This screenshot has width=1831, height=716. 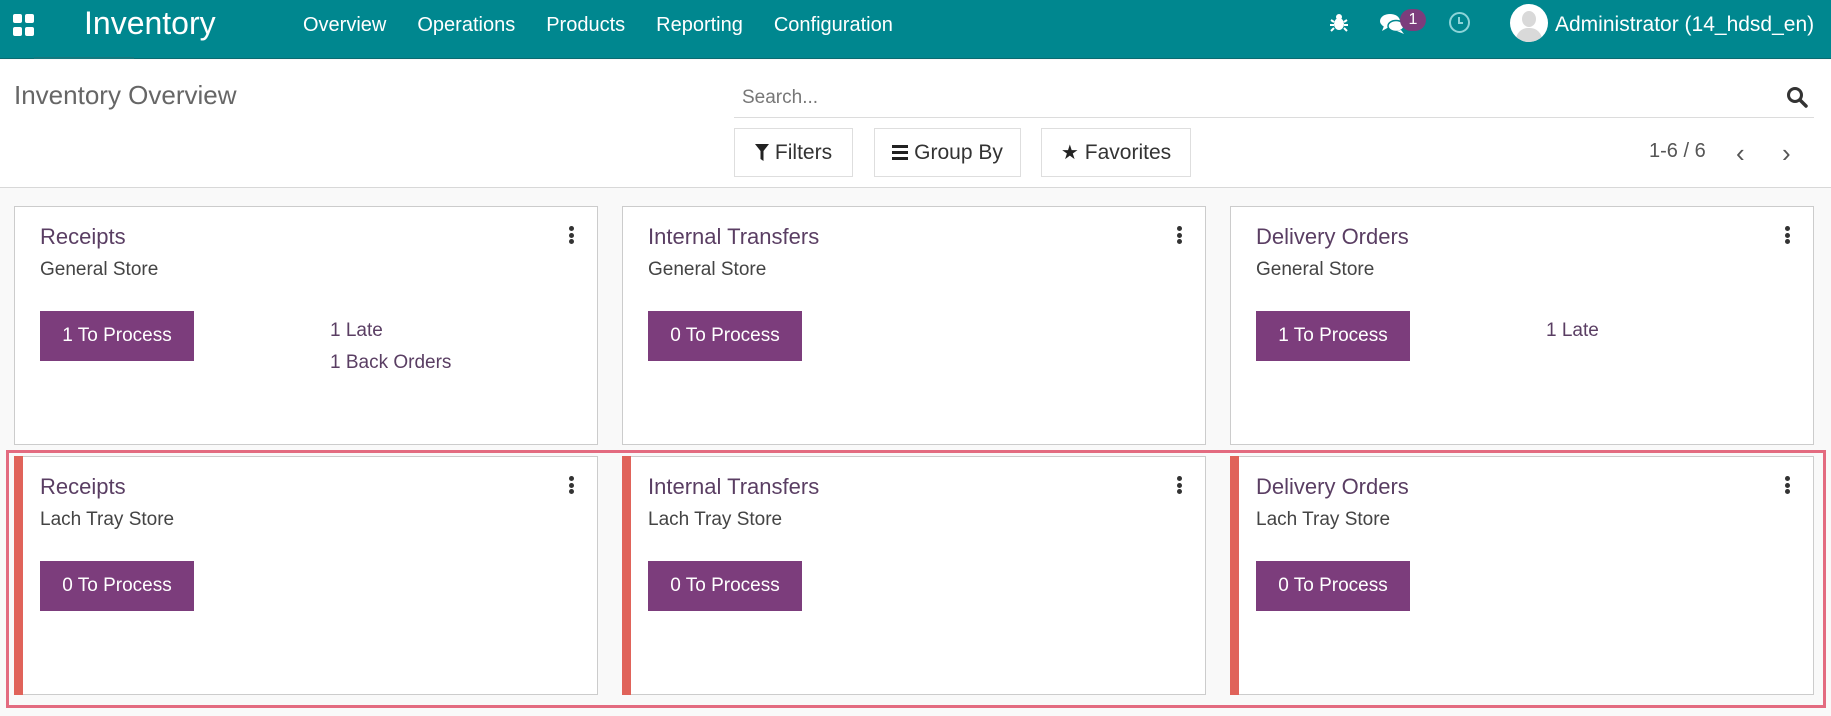 What do you see at coordinates (1128, 152) in the screenshot?
I see `favorites-label: Favorites` at bounding box center [1128, 152].